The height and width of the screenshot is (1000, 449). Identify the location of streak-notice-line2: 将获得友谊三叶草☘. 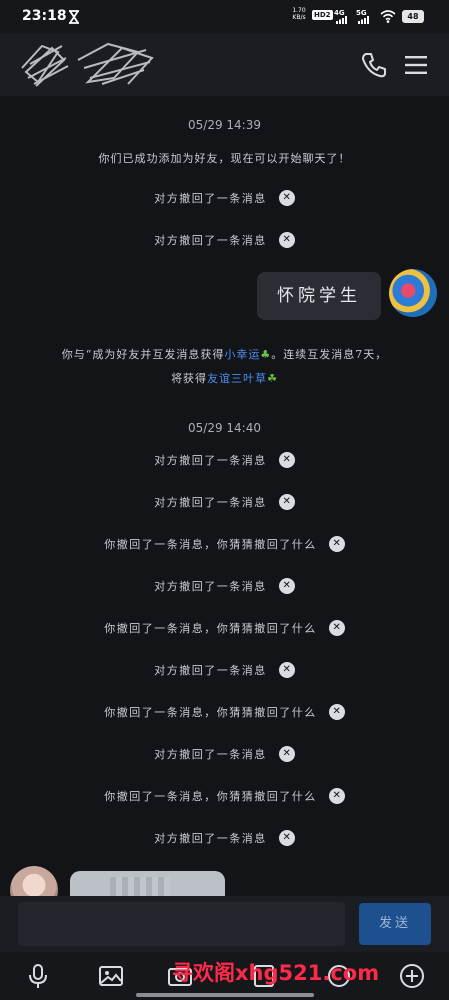
(224, 378).